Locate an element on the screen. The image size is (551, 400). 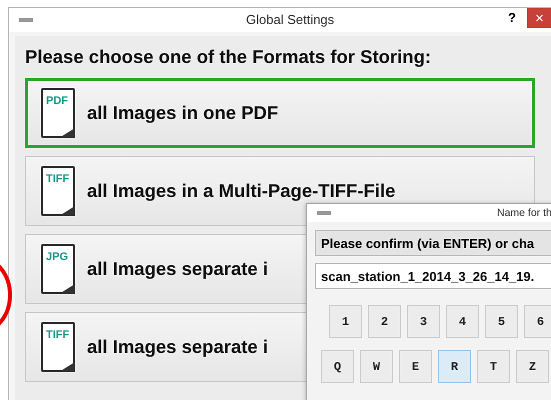
document-icon: PDF is located at coordinates (58, 113).